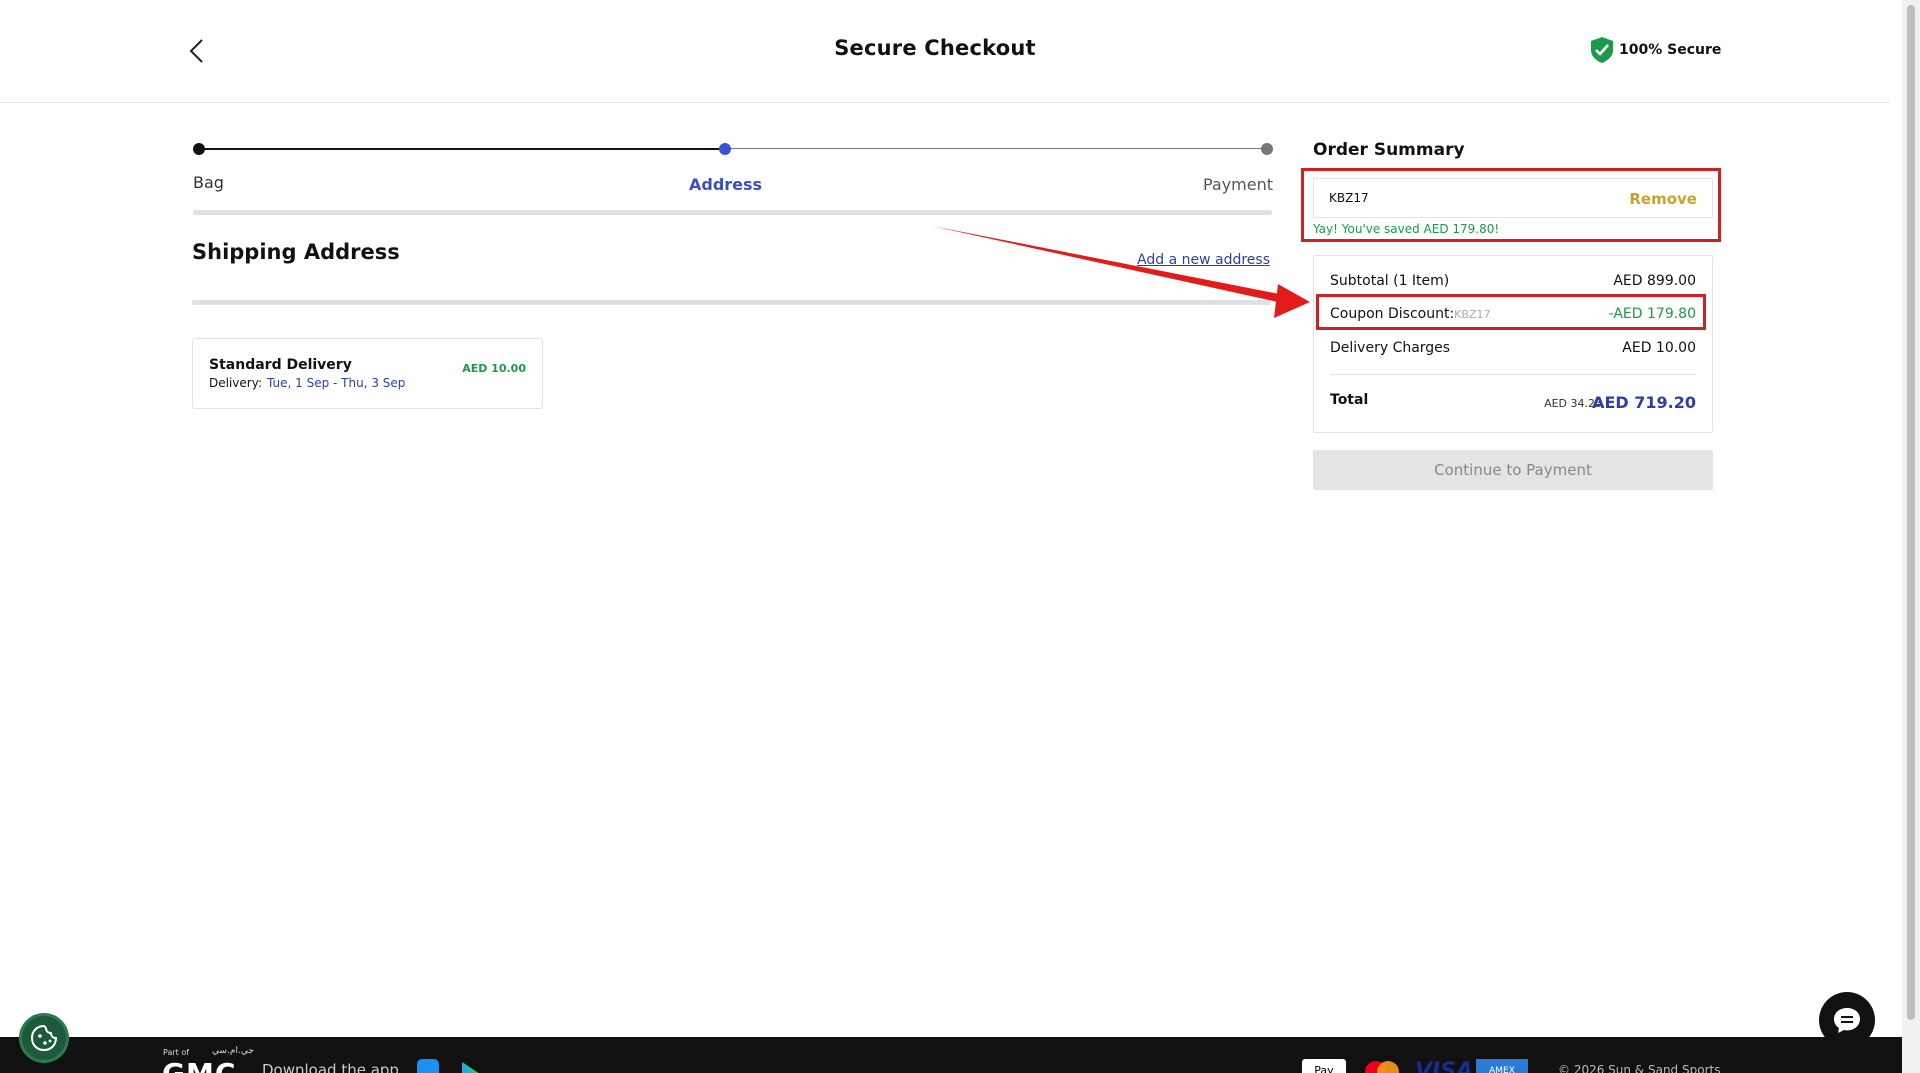 The height and width of the screenshot is (1073, 1920). What do you see at coordinates (471, 1067) in the screenshot?
I see `google-play-icon` at bounding box center [471, 1067].